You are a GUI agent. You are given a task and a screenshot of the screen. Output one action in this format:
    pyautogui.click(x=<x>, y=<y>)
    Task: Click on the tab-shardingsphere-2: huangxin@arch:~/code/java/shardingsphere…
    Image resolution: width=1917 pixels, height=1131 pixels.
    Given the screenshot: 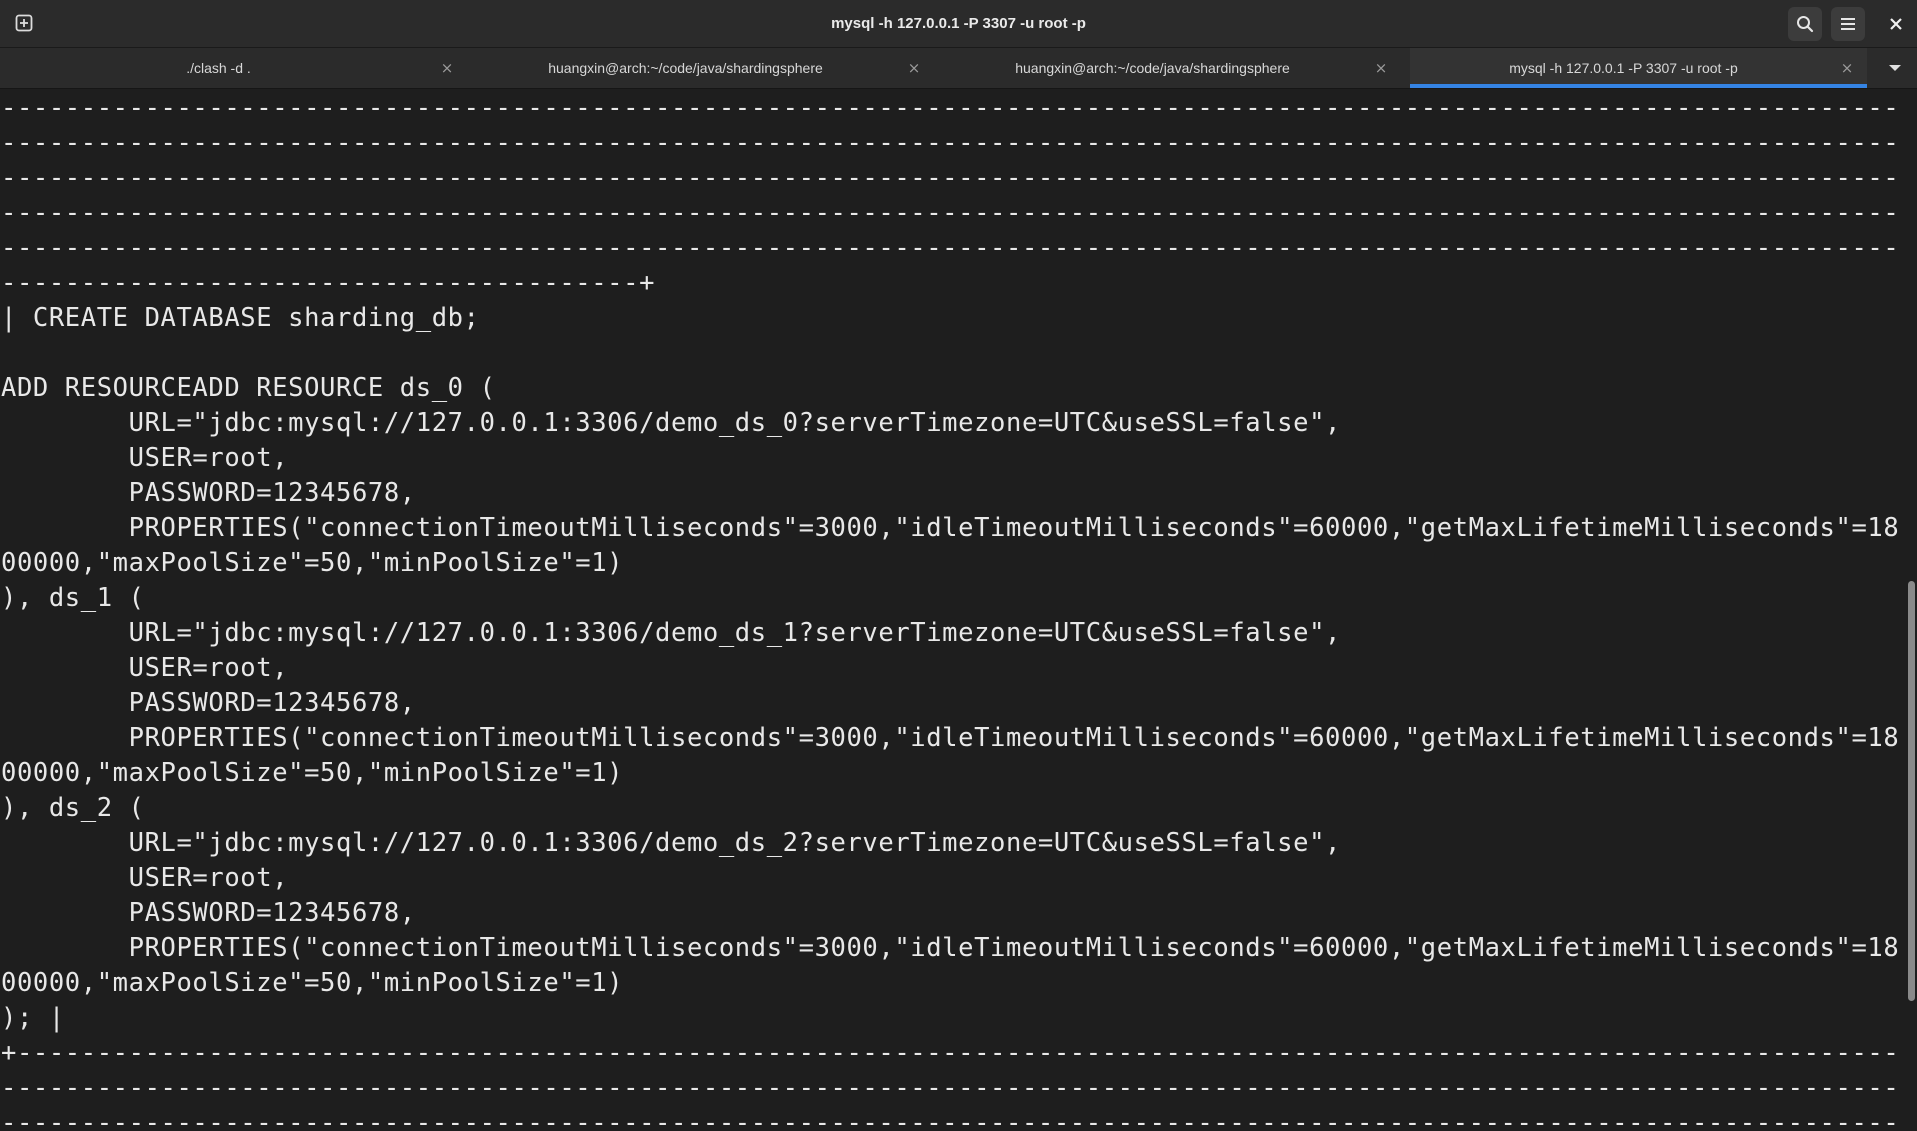 What is the action you would take?
    pyautogui.click(x=1167, y=68)
    